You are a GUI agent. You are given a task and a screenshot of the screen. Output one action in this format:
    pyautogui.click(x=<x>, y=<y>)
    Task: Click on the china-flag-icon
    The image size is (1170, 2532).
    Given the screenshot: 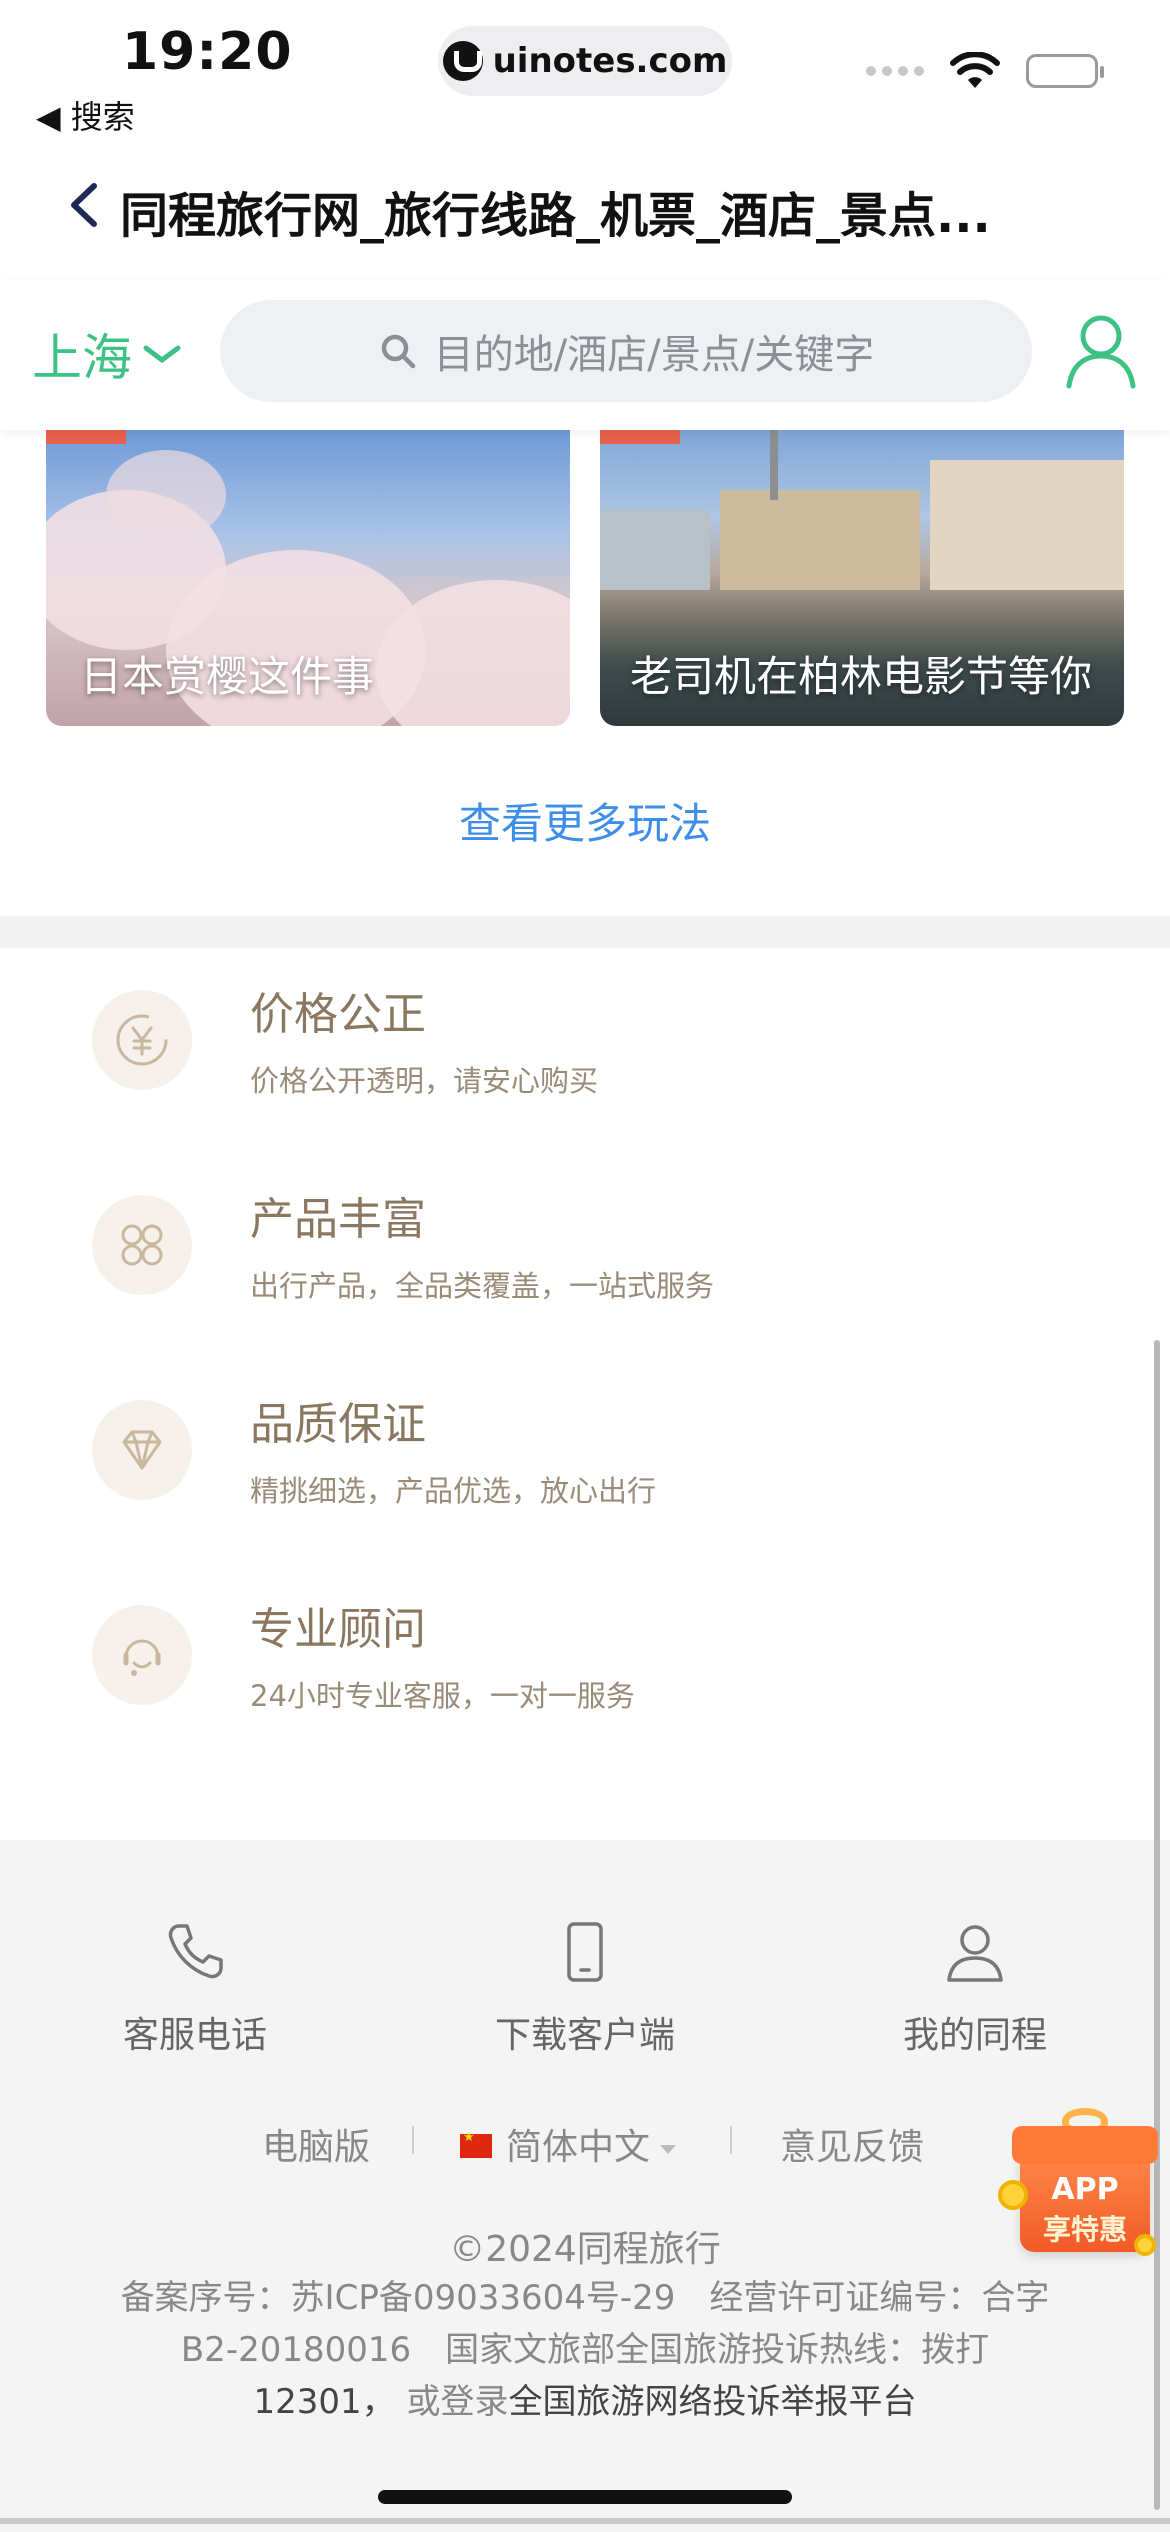 What is the action you would take?
    pyautogui.click(x=476, y=2144)
    